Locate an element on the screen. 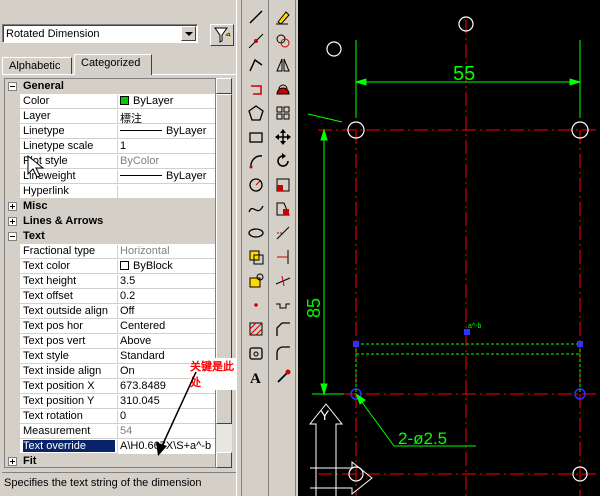  break-icon is located at coordinates (283, 305).